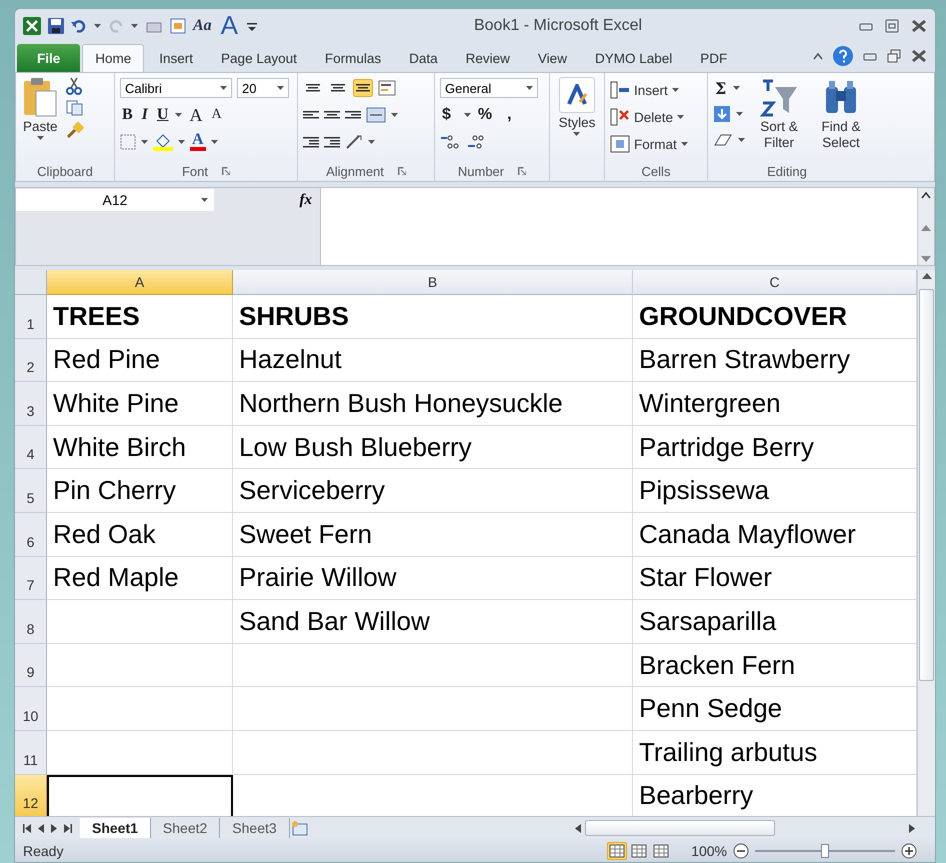  What do you see at coordinates (176, 58) in the screenshot?
I see `ribbon-tab: Insert` at bounding box center [176, 58].